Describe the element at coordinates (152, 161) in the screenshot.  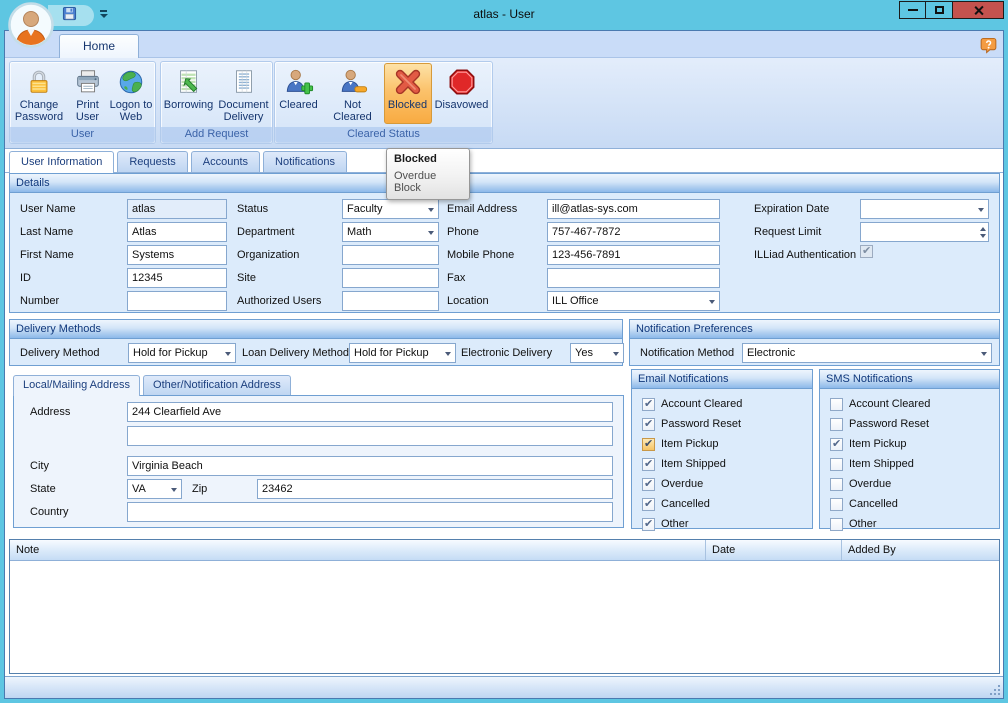
I see `tab-requests: Requests` at that location.